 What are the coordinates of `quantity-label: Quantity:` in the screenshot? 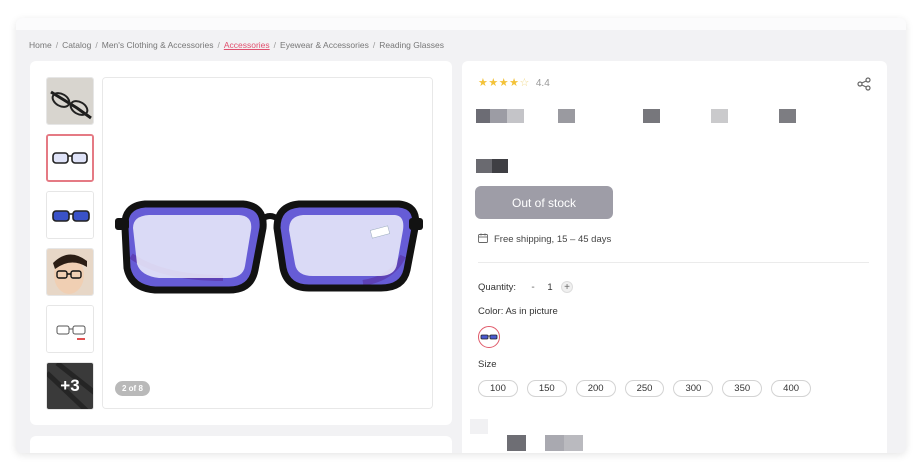 It's located at (497, 287).